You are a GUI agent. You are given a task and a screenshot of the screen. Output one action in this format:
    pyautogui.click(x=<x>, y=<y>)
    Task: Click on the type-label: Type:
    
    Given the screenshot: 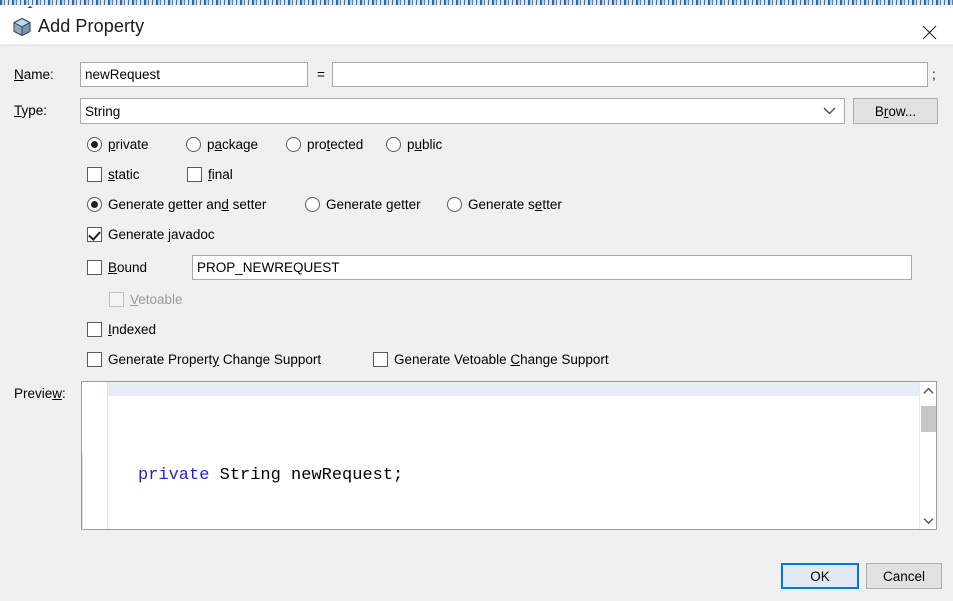 What is the action you would take?
    pyautogui.click(x=31, y=110)
    